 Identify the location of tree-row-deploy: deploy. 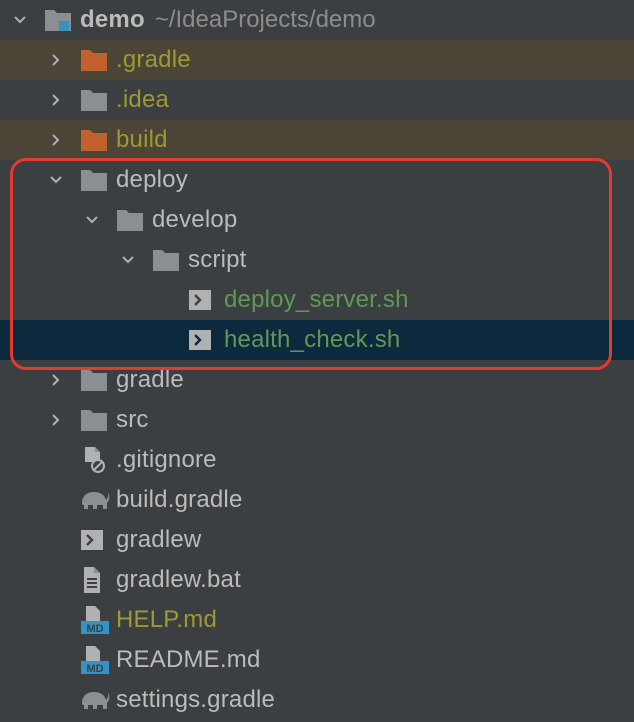
(317, 180).